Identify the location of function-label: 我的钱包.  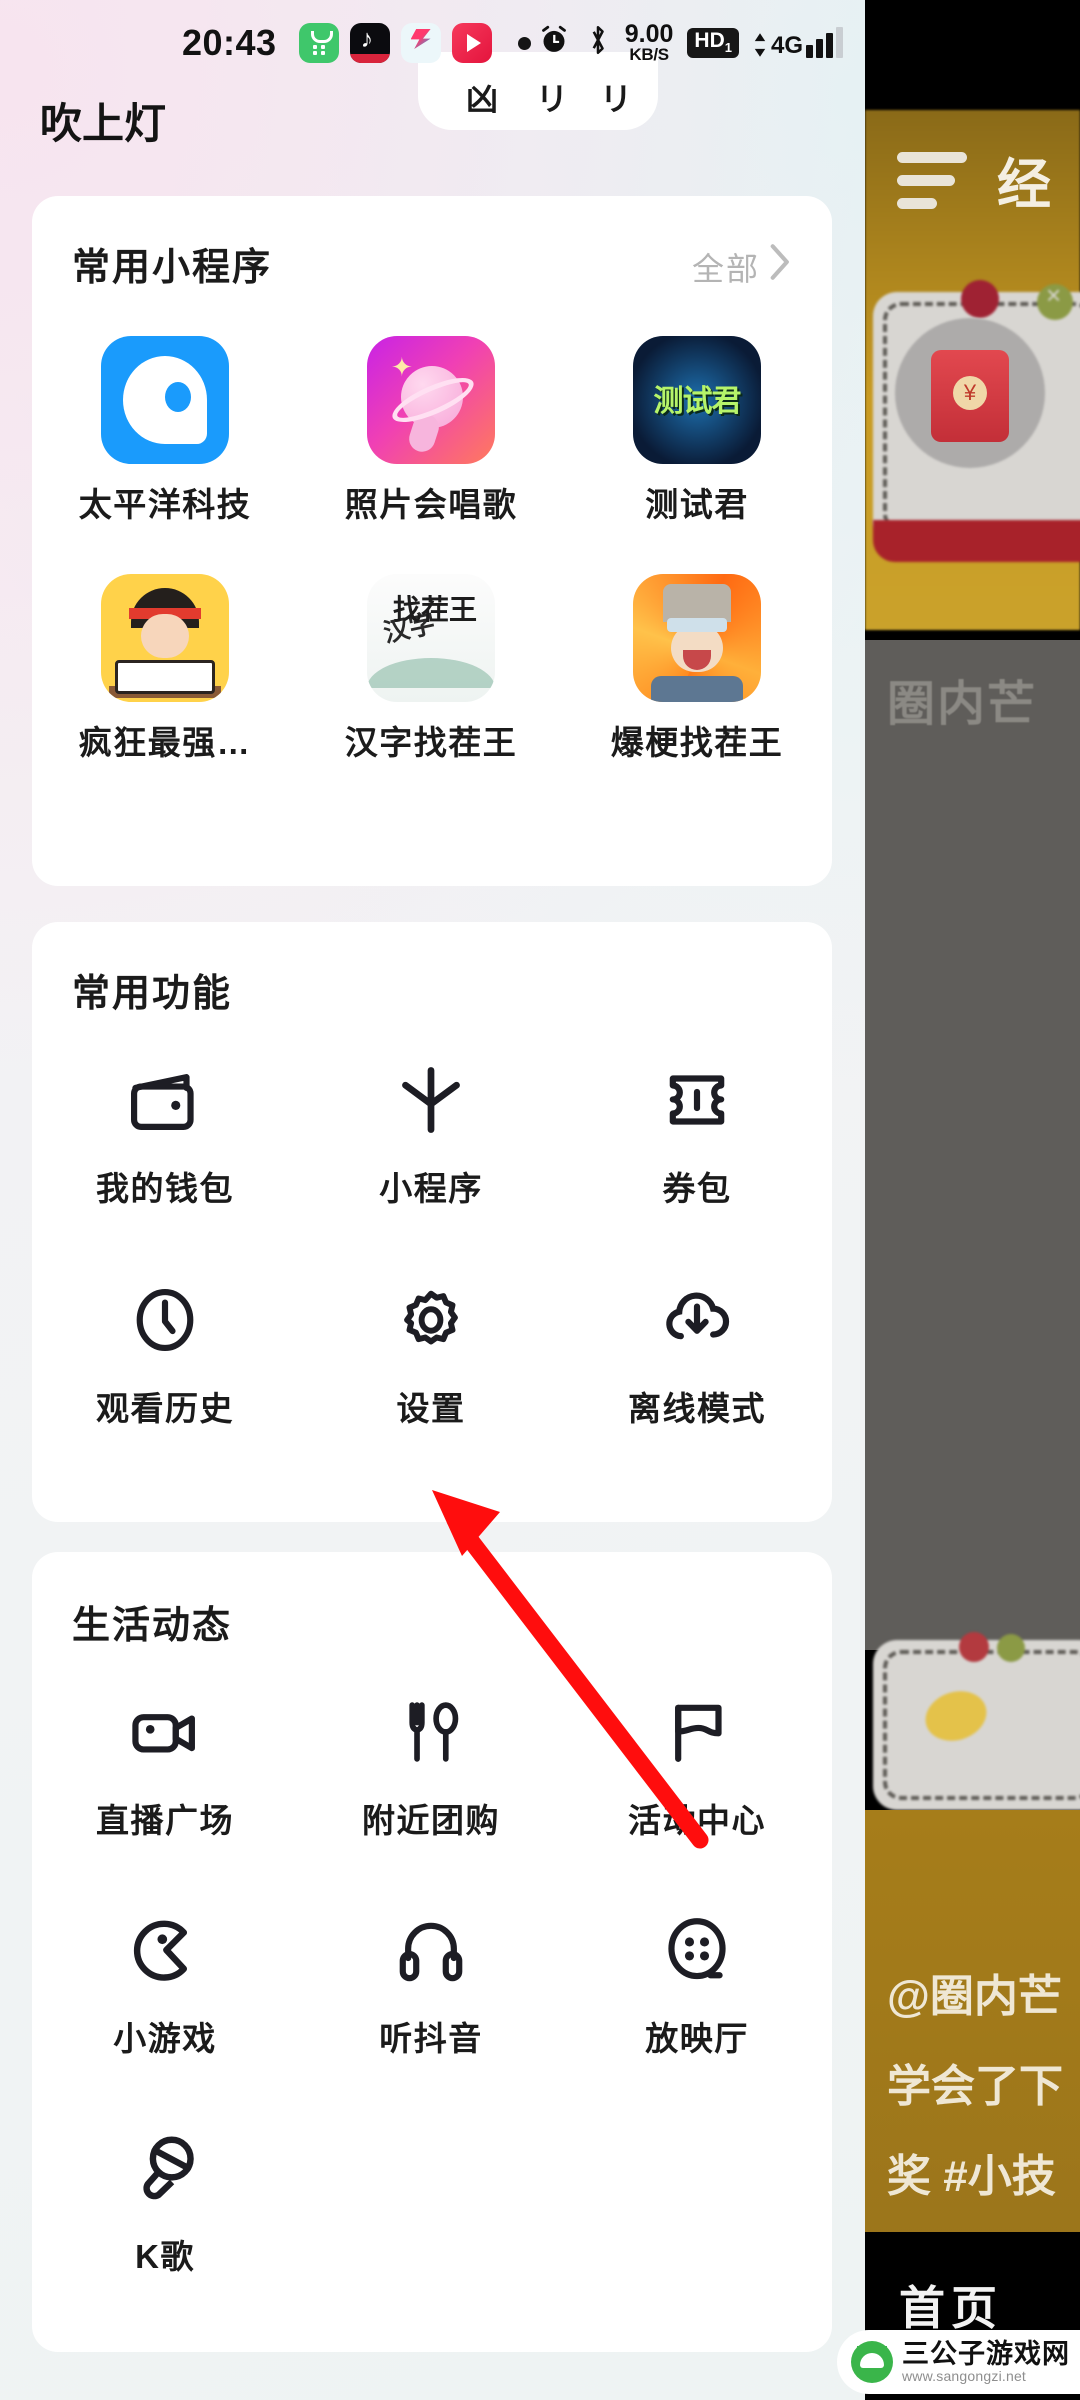
(165, 1188).